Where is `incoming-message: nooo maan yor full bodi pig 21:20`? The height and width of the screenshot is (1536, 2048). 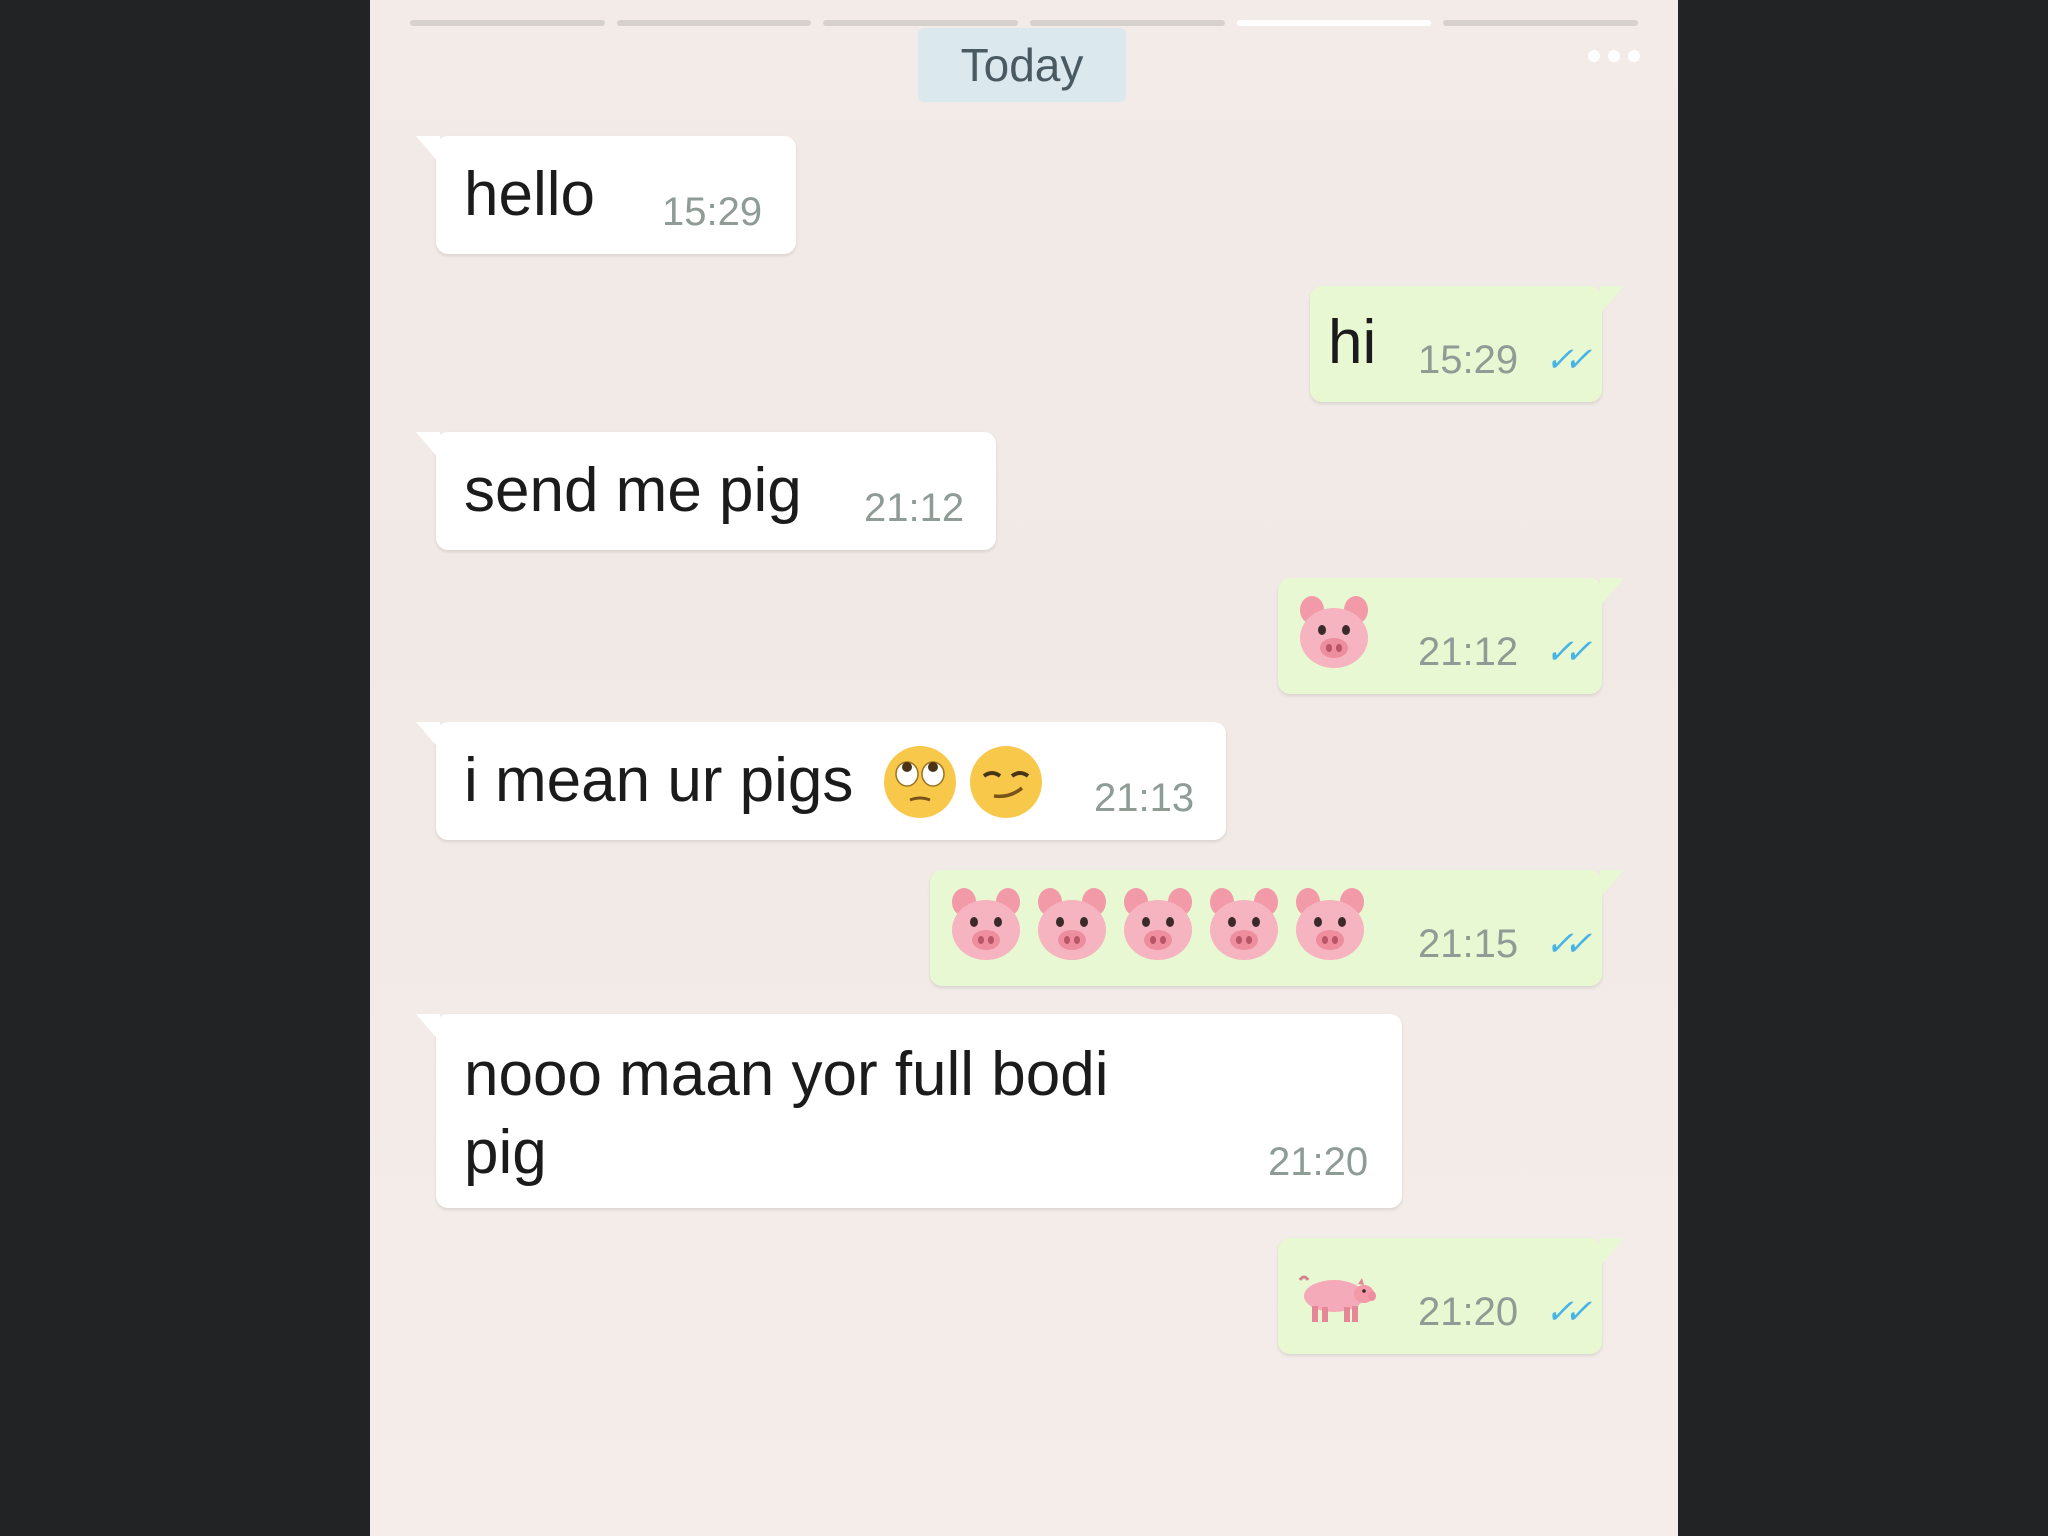
incoming-message: nooo maan yor full bodi pig 21:20 is located at coordinates (909, 1111).